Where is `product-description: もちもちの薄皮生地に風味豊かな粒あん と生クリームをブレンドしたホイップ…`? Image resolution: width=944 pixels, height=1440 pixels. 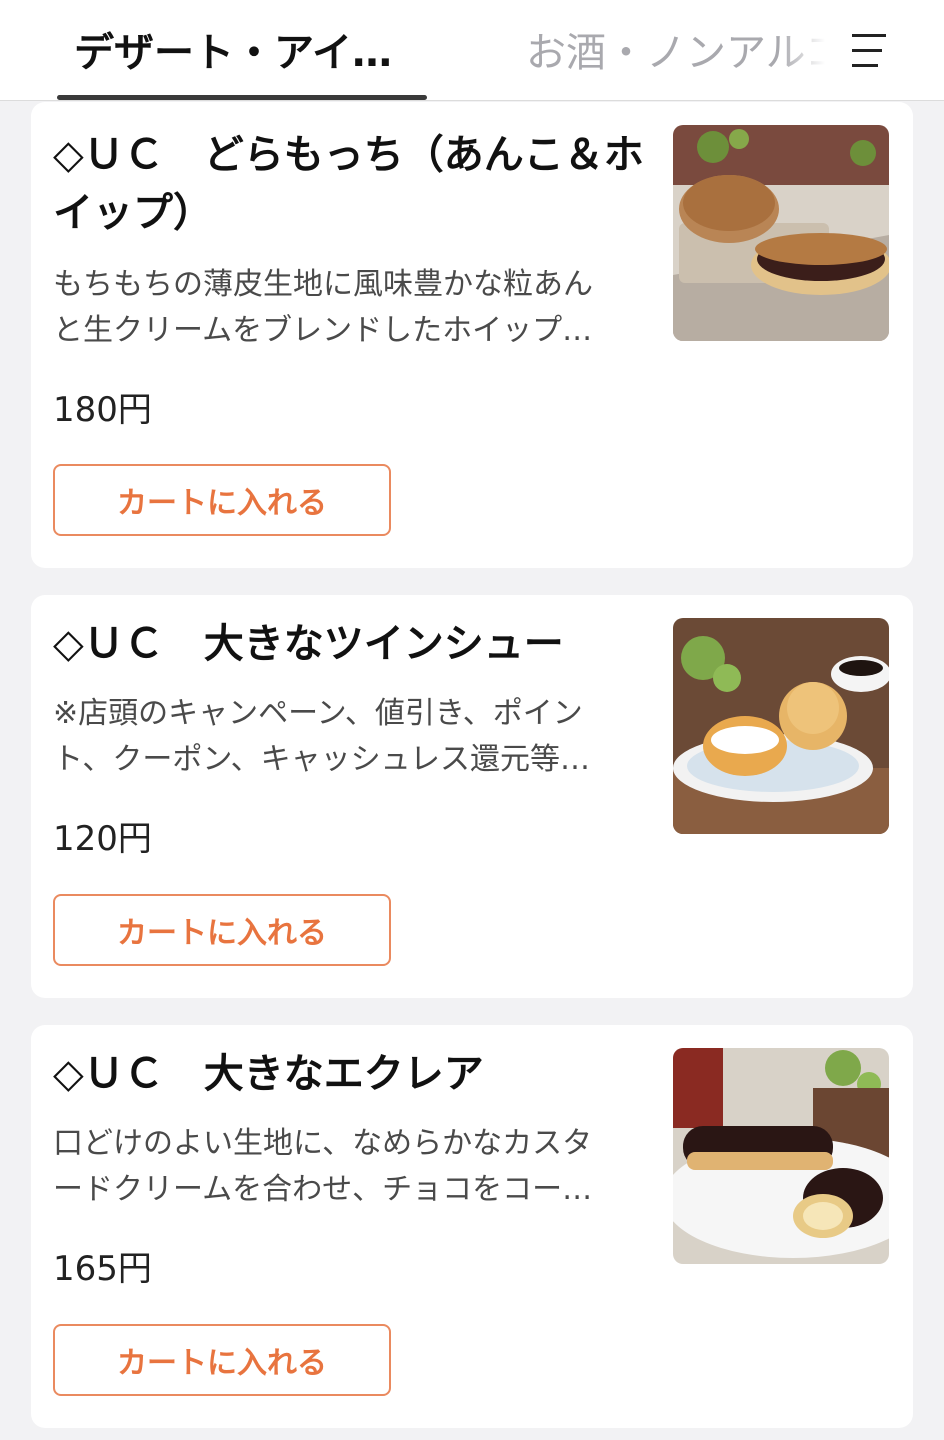 product-description: もちもちの薄皮生地に風味豊かな粒あん と生クリームをブレンドしたホイップ… is located at coordinates (323, 307).